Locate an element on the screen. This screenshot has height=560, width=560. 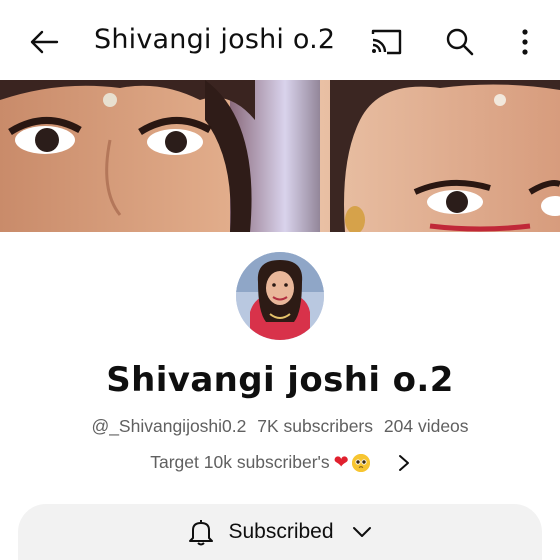
channel-description: Target 10k subscriber's ❤ is located at coordinates (280, 462).